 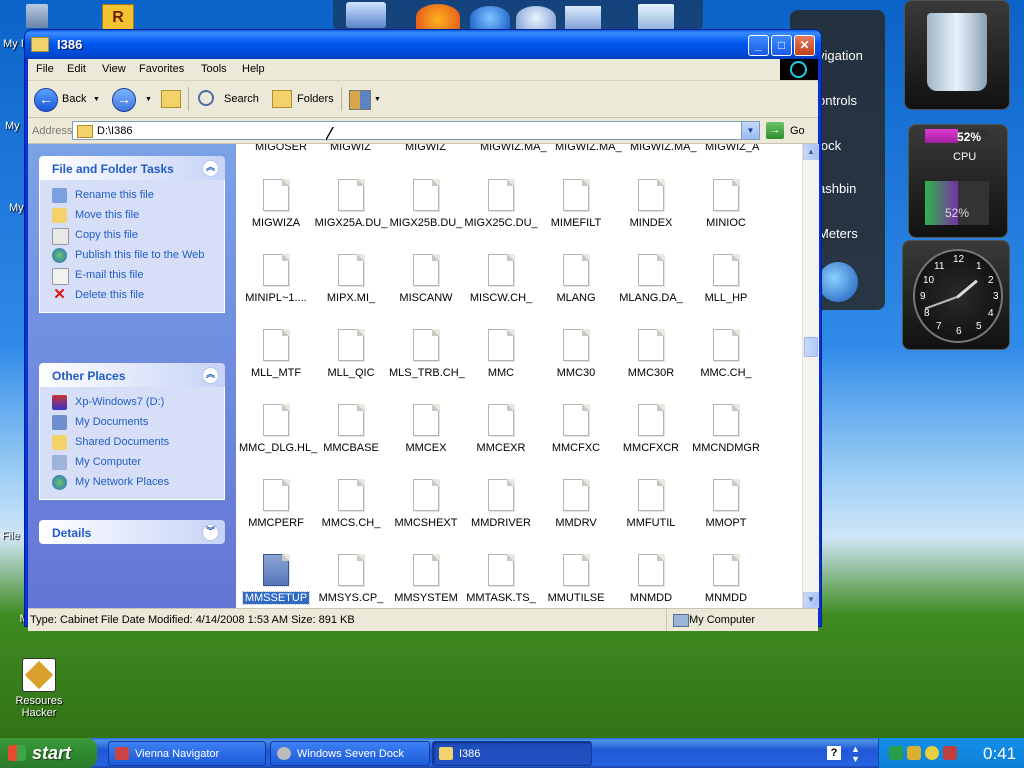 What do you see at coordinates (11, 536) in the screenshot?
I see `desktop-label-file: File` at bounding box center [11, 536].